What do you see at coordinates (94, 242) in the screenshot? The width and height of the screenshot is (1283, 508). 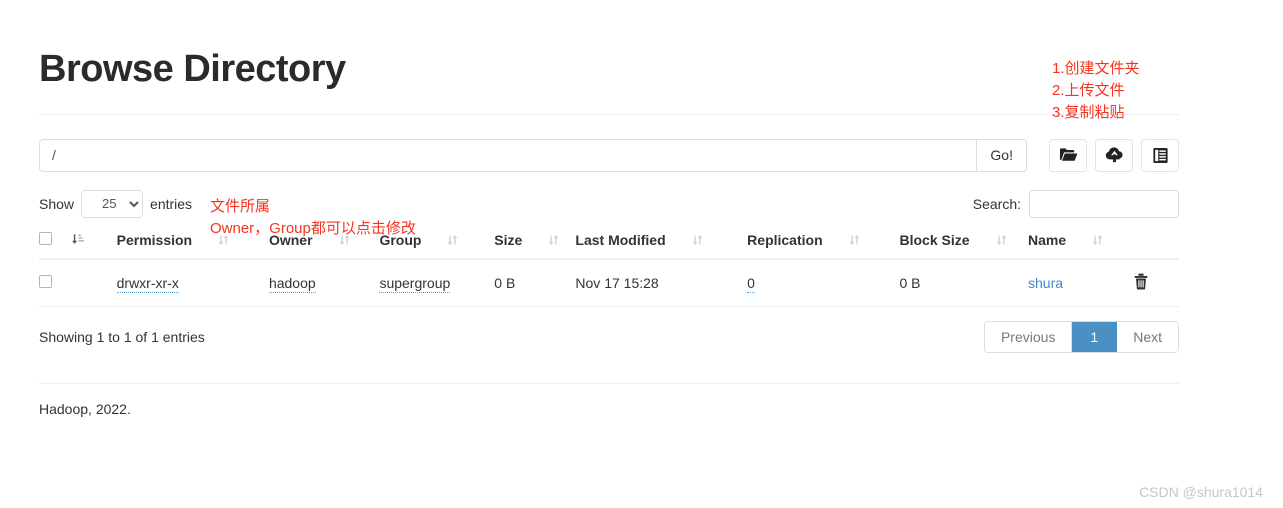 I see `sort-order-header` at bounding box center [94, 242].